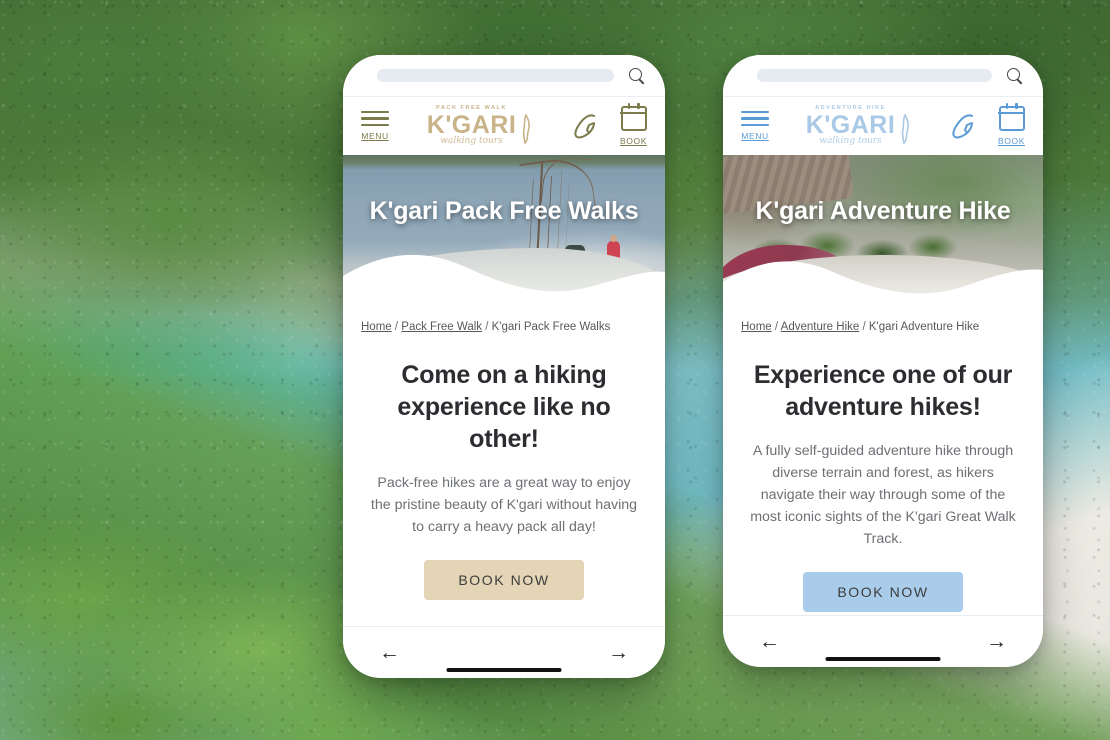 This screenshot has height=740, width=1110. What do you see at coordinates (504, 278) in the screenshot?
I see `hero-wave-mask` at bounding box center [504, 278].